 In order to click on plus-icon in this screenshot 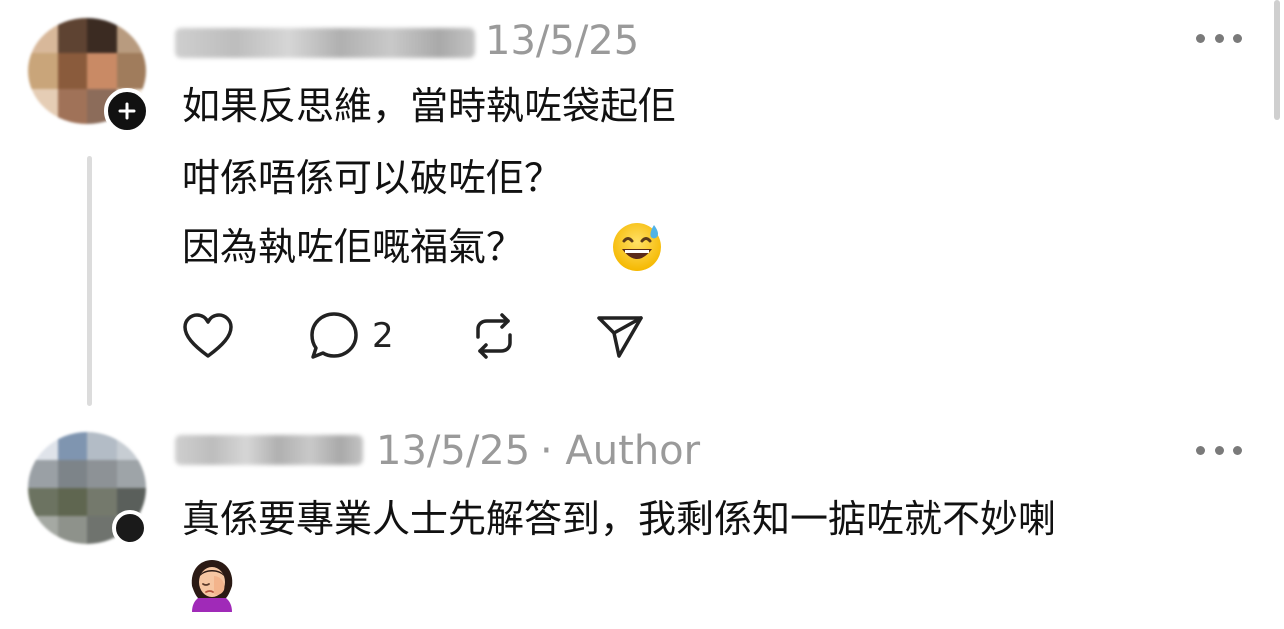, I will do `click(127, 111)`.